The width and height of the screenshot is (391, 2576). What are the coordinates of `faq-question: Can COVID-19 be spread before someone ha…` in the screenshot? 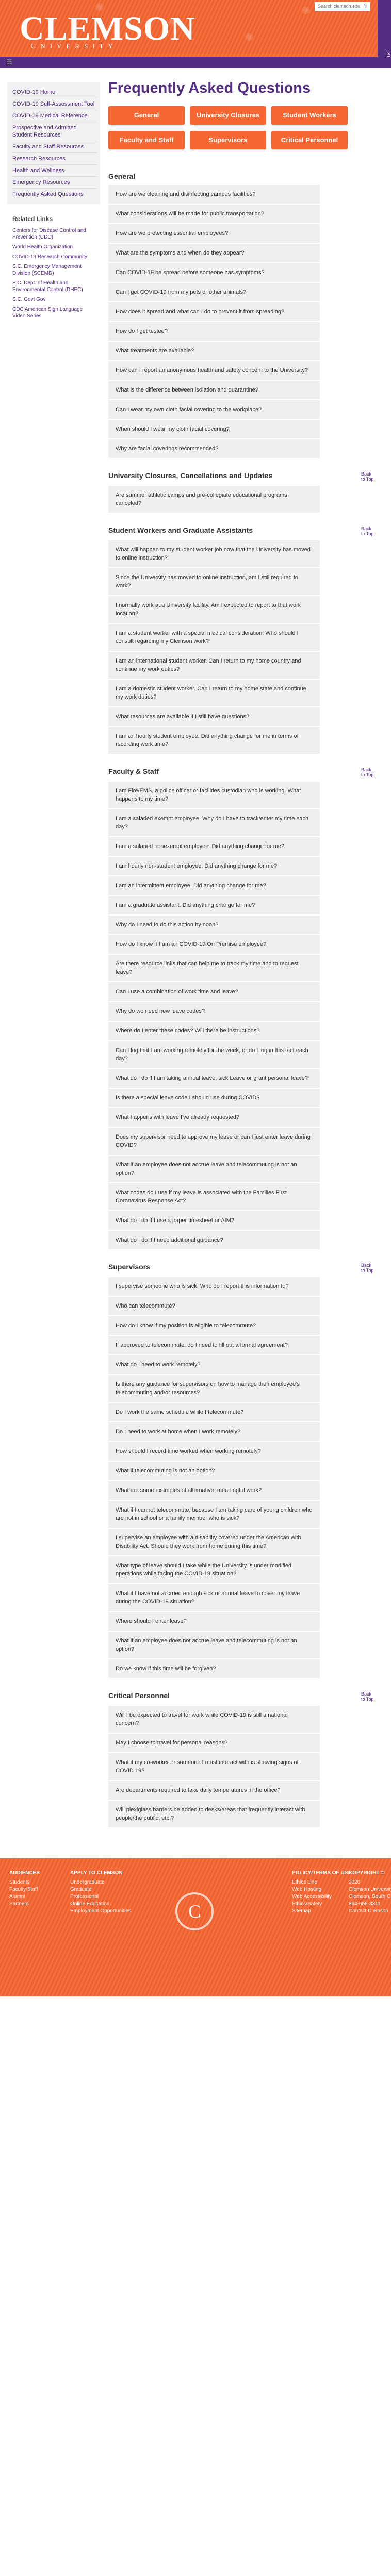 It's located at (214, 273).